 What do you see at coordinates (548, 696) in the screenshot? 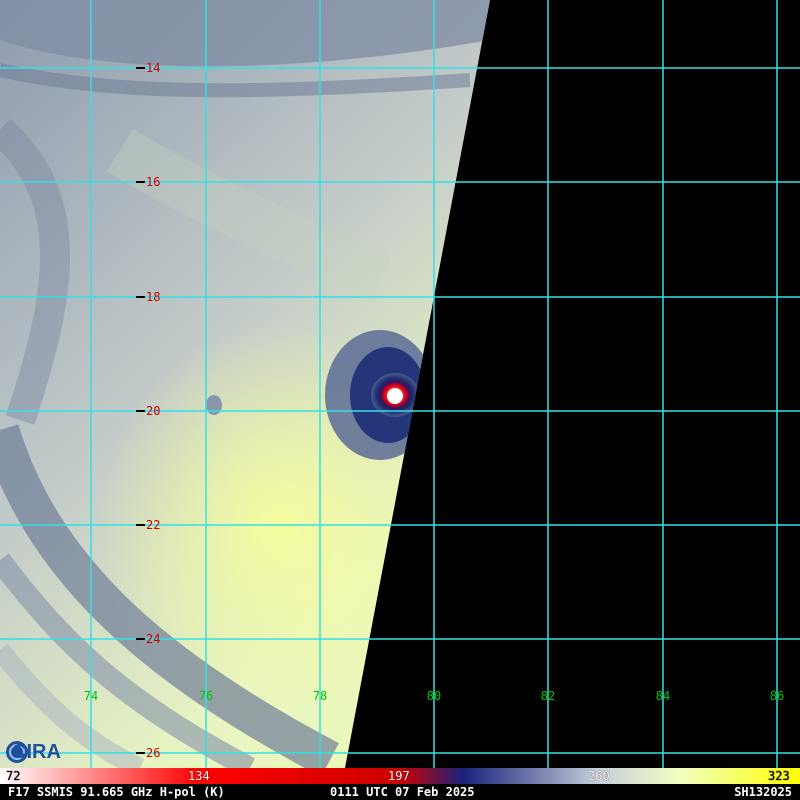
I see `lon-label: 82` at bounding box center [548, 696].